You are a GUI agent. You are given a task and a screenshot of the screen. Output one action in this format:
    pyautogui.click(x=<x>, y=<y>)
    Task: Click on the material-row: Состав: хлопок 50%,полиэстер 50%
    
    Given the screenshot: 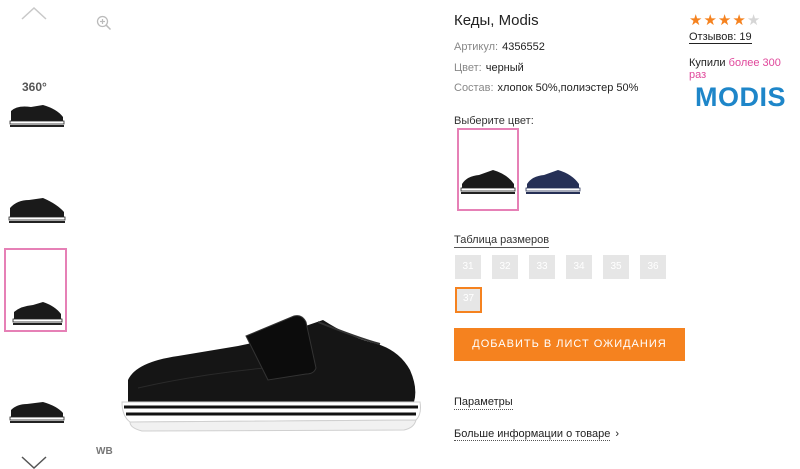 What is the action you would take?
    pyautogui.click(x=546, y=88)
    